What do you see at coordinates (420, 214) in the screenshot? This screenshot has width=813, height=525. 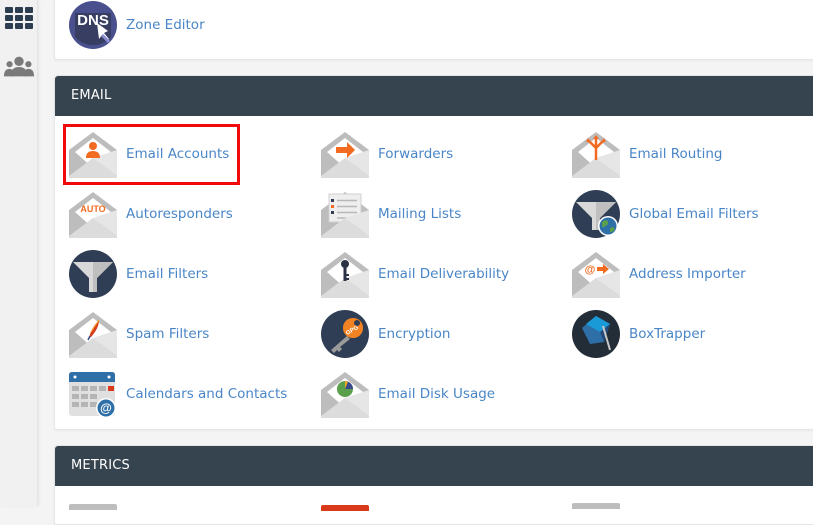 I see `mailing-lists-label: Mailing Lists` at bounding box center [420, 214].